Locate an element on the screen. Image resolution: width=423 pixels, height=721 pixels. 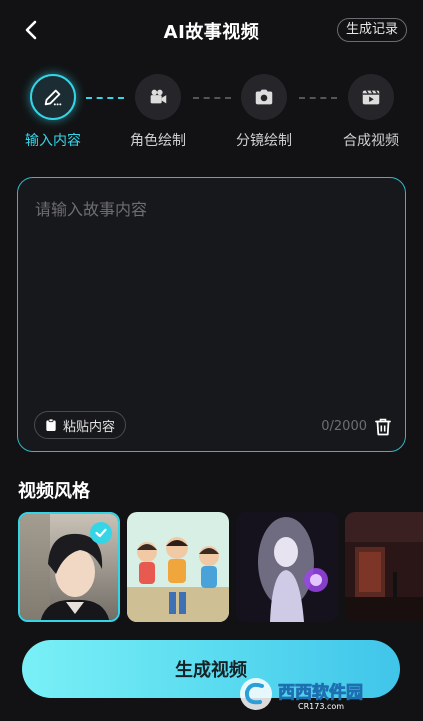
style-thumb-anime-male is located at coordinates (69, 567).